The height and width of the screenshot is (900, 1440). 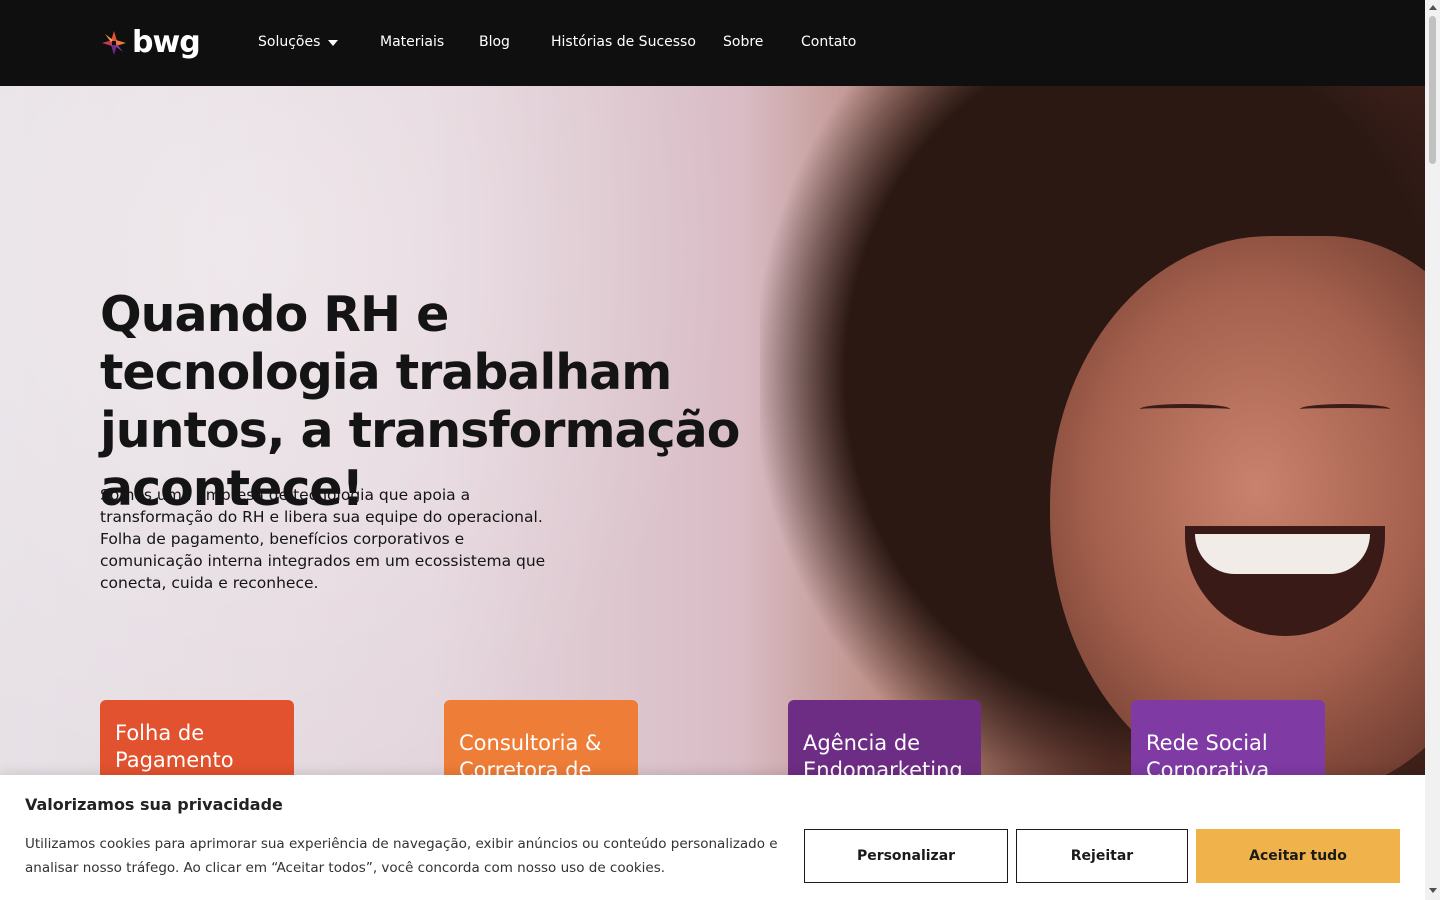 What do you see at coordinates (1433, 890) in the screenshot?
I see `scroll-down-arrow-icon` at bounding box center [1433, 890].